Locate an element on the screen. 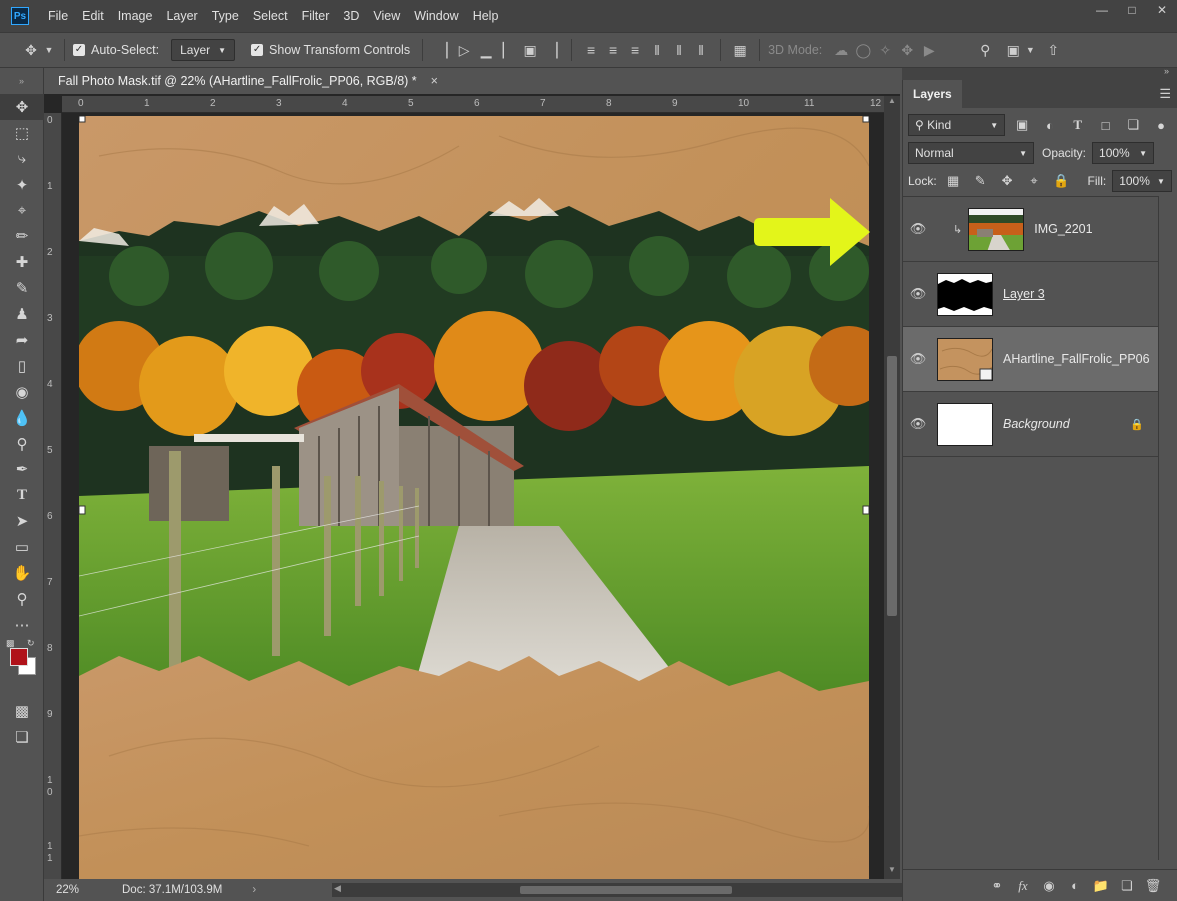 The image size is (1177, 901). lock-all-icon: 🔒 is located at coordinates (1061, 181).